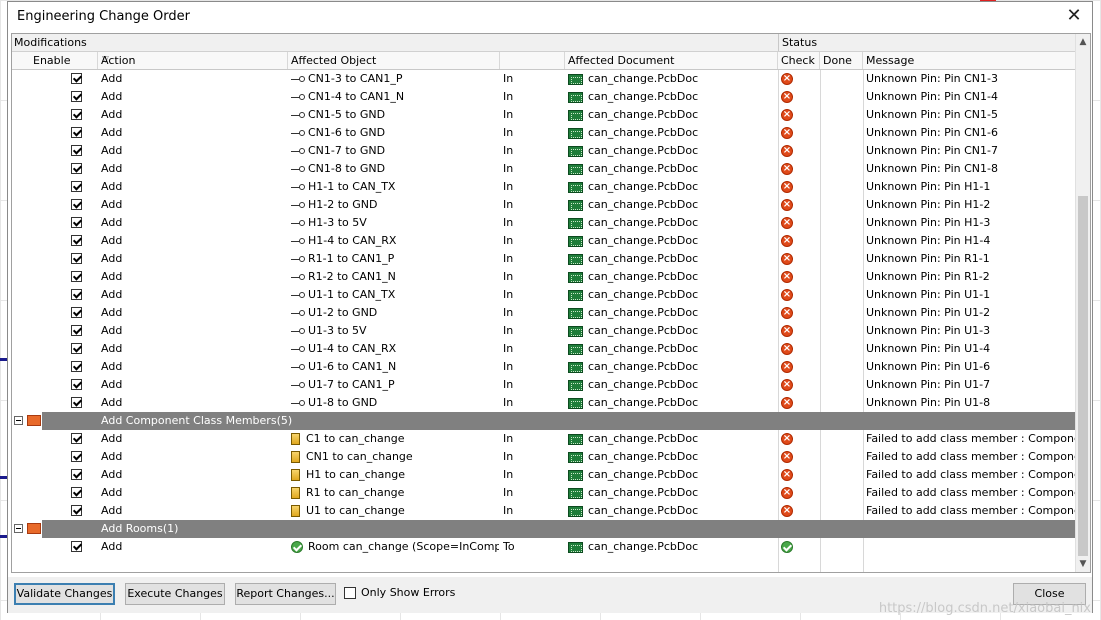 The image size is (1101, 620). I want to click on col-direction, so click(532, 60).